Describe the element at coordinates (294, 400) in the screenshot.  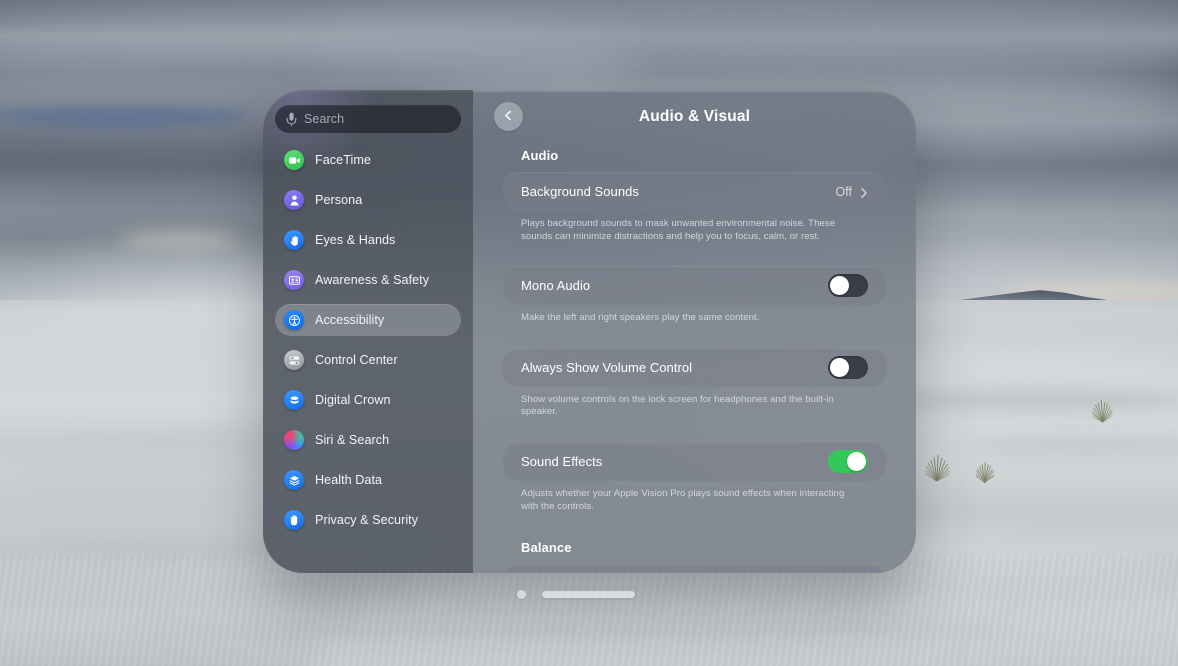
I see `digital-crown-icon` at that location.